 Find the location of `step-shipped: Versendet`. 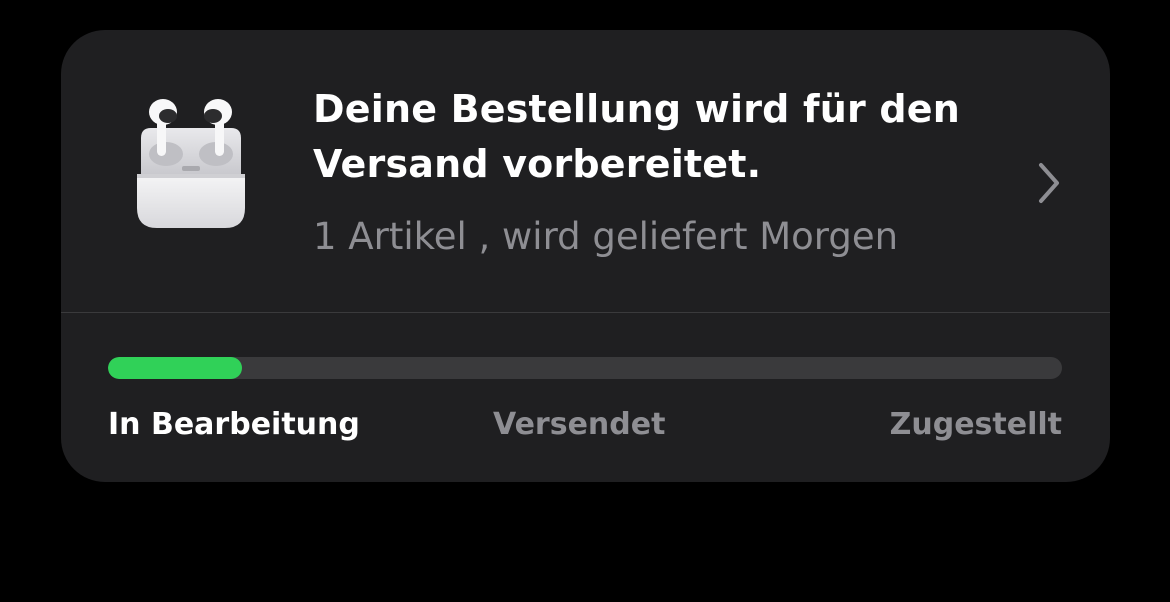

step-shipped: Versendet is located at coordinates (579, 424).